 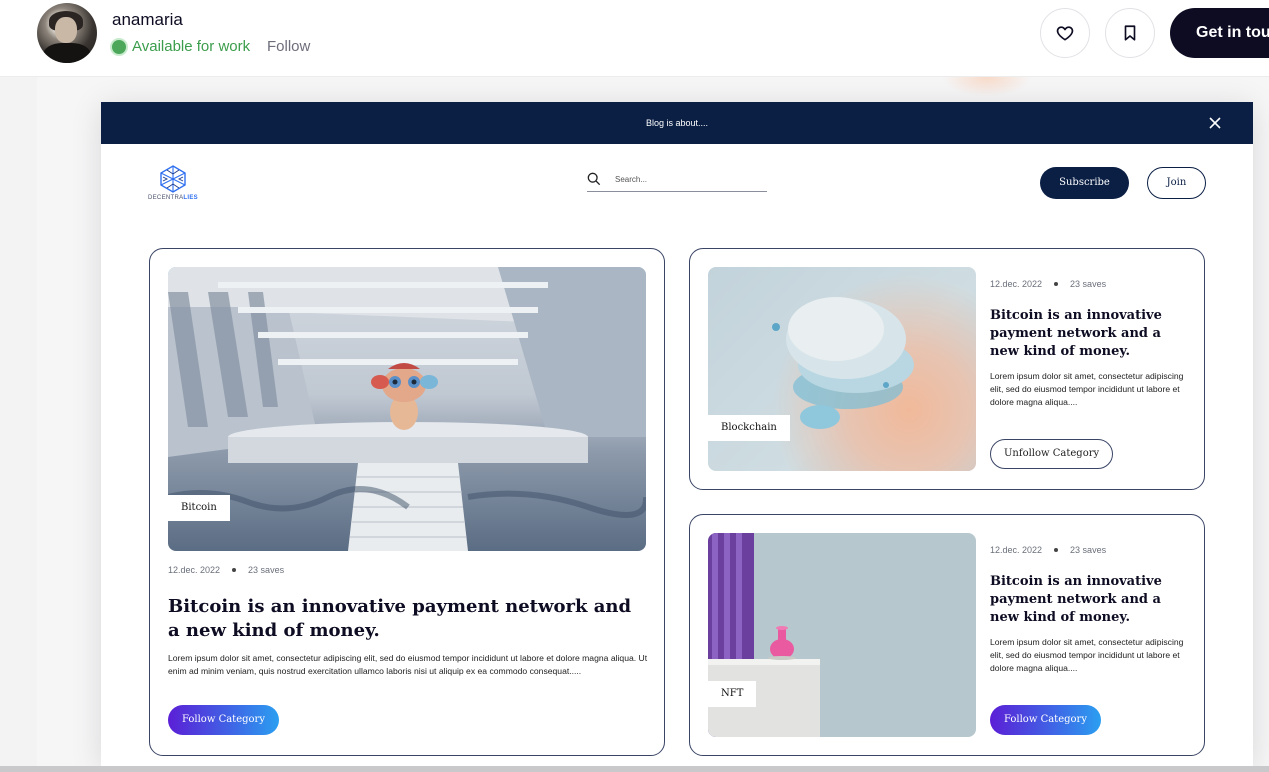 What do you see at coordinates (173, 179) in the screenshot?
I see `logo-icon` at bounding box center [173, 179].